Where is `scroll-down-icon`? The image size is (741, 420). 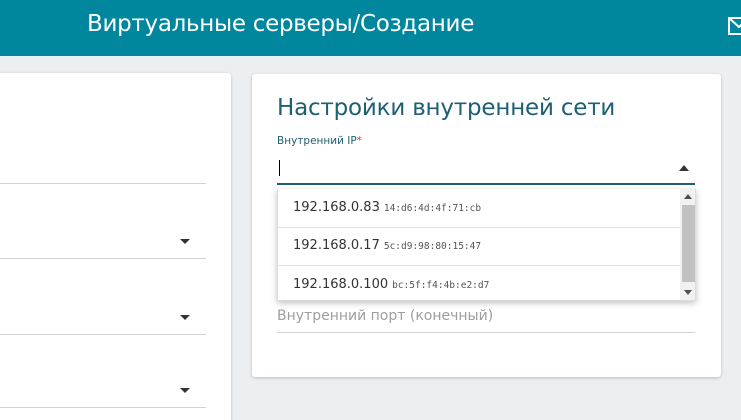 scroll-down-icon is located at coordinates (688, 292).